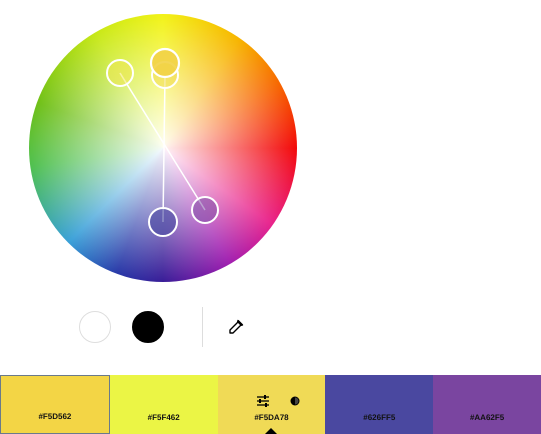 The image size is (541, 434). I want to click on selected-marker-icon, so click(271, 431).